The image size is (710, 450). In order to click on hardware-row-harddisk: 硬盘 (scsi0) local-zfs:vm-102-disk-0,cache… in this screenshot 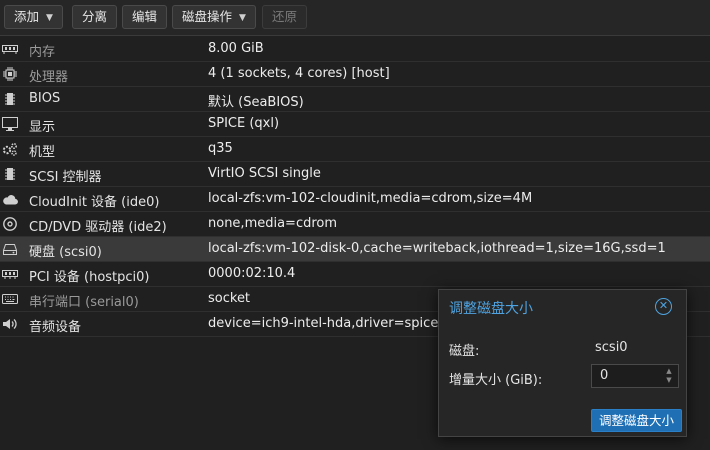, I will do `click(355, 249)`.